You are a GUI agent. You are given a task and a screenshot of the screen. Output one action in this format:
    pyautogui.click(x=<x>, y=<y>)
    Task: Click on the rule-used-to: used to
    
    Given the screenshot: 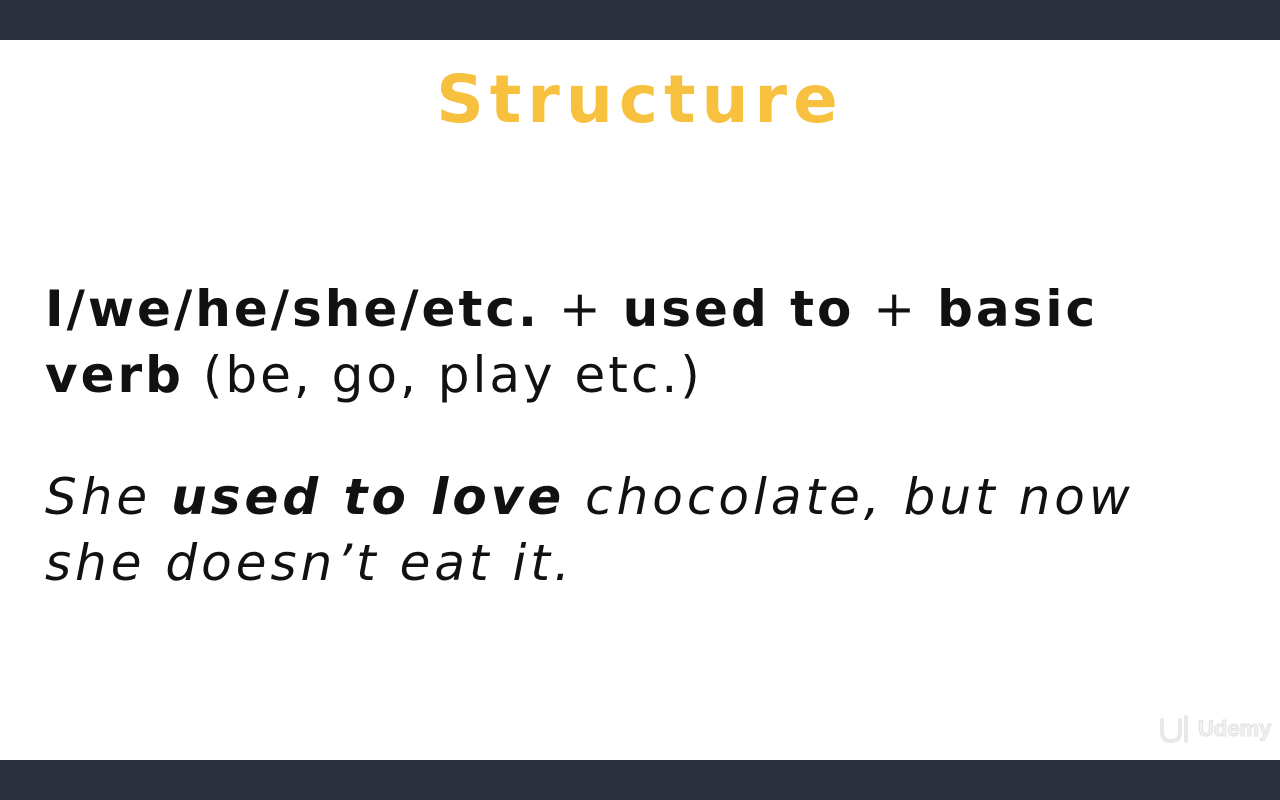 What is the action you would take?
    pyautogui.click(x=738, y=309)
    